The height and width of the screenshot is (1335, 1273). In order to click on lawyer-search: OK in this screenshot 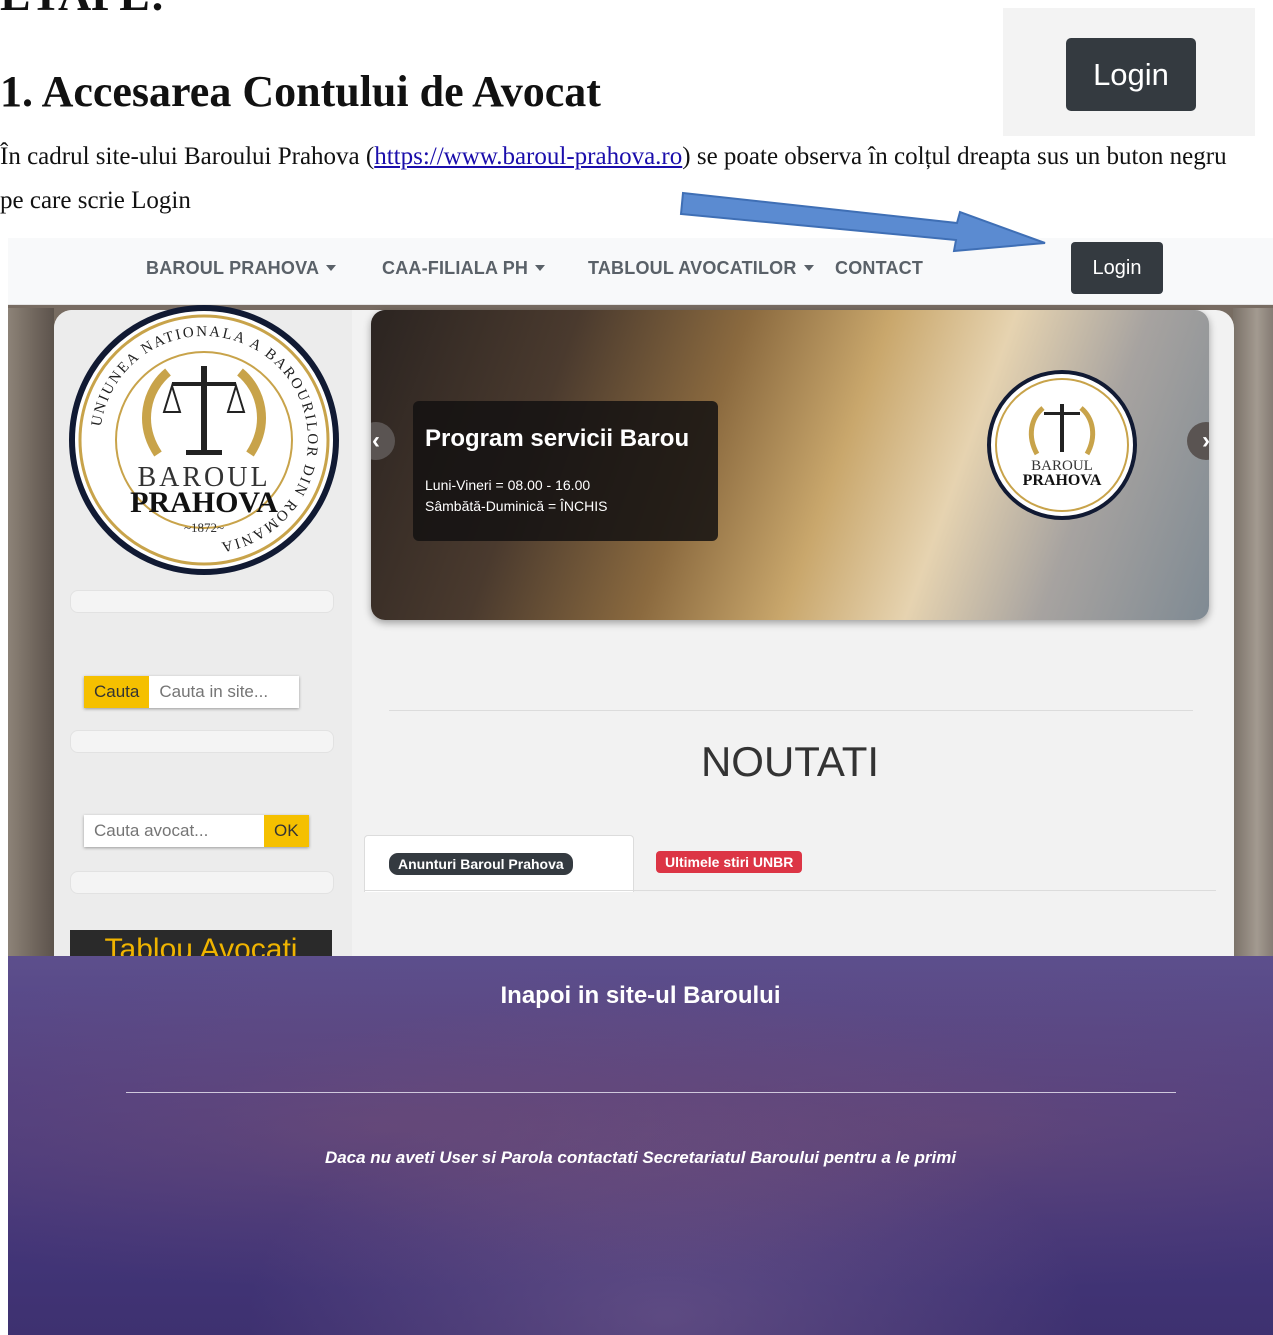, I will do `click(196, 831)`.